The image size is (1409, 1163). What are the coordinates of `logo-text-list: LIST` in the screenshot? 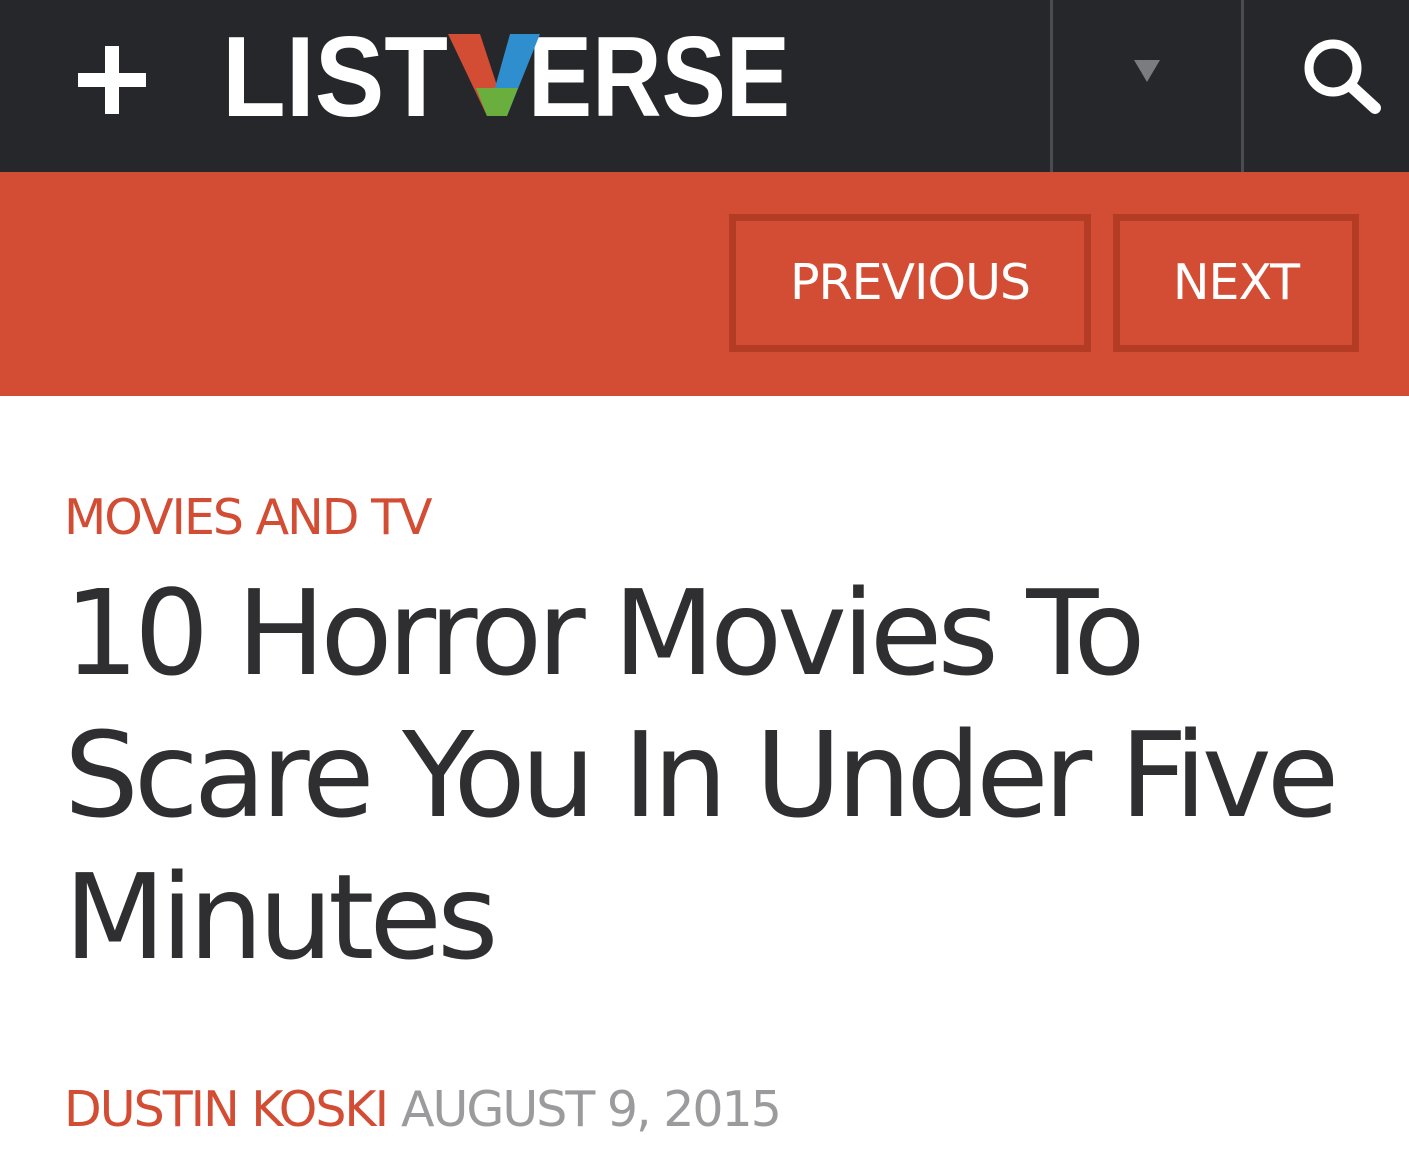 It's located at (335, 78).